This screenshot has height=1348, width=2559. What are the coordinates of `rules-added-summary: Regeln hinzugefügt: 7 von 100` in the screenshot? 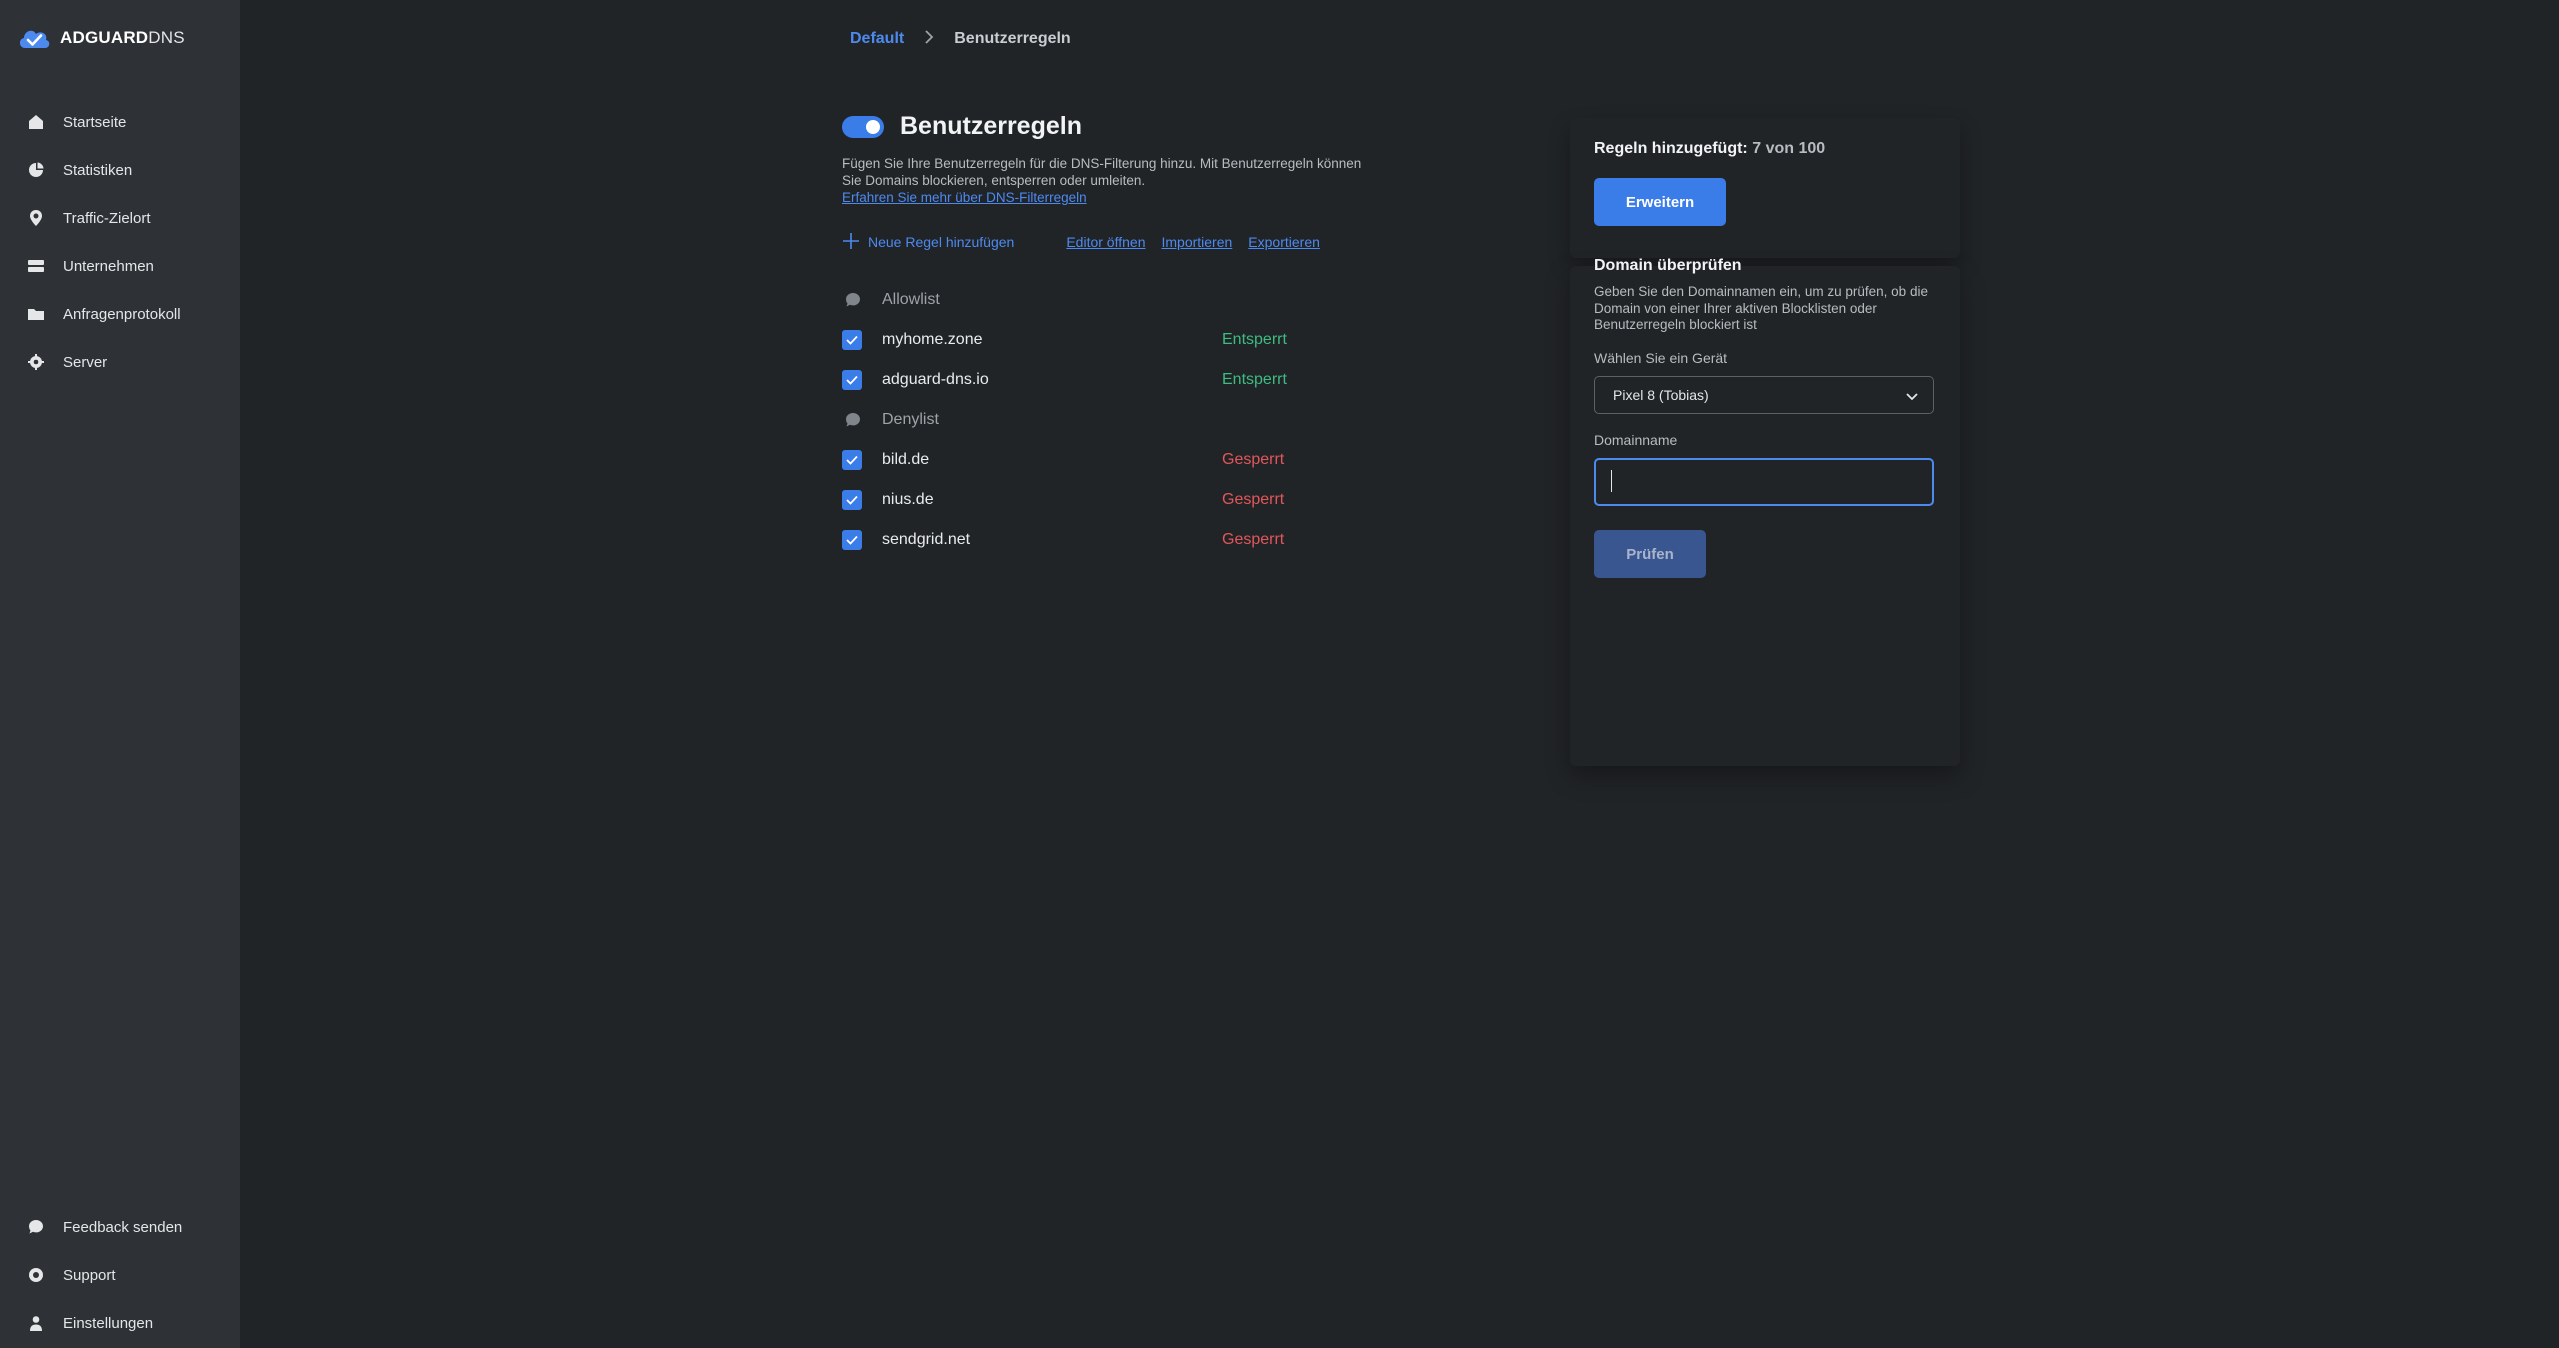 It's located at (1709, 149).